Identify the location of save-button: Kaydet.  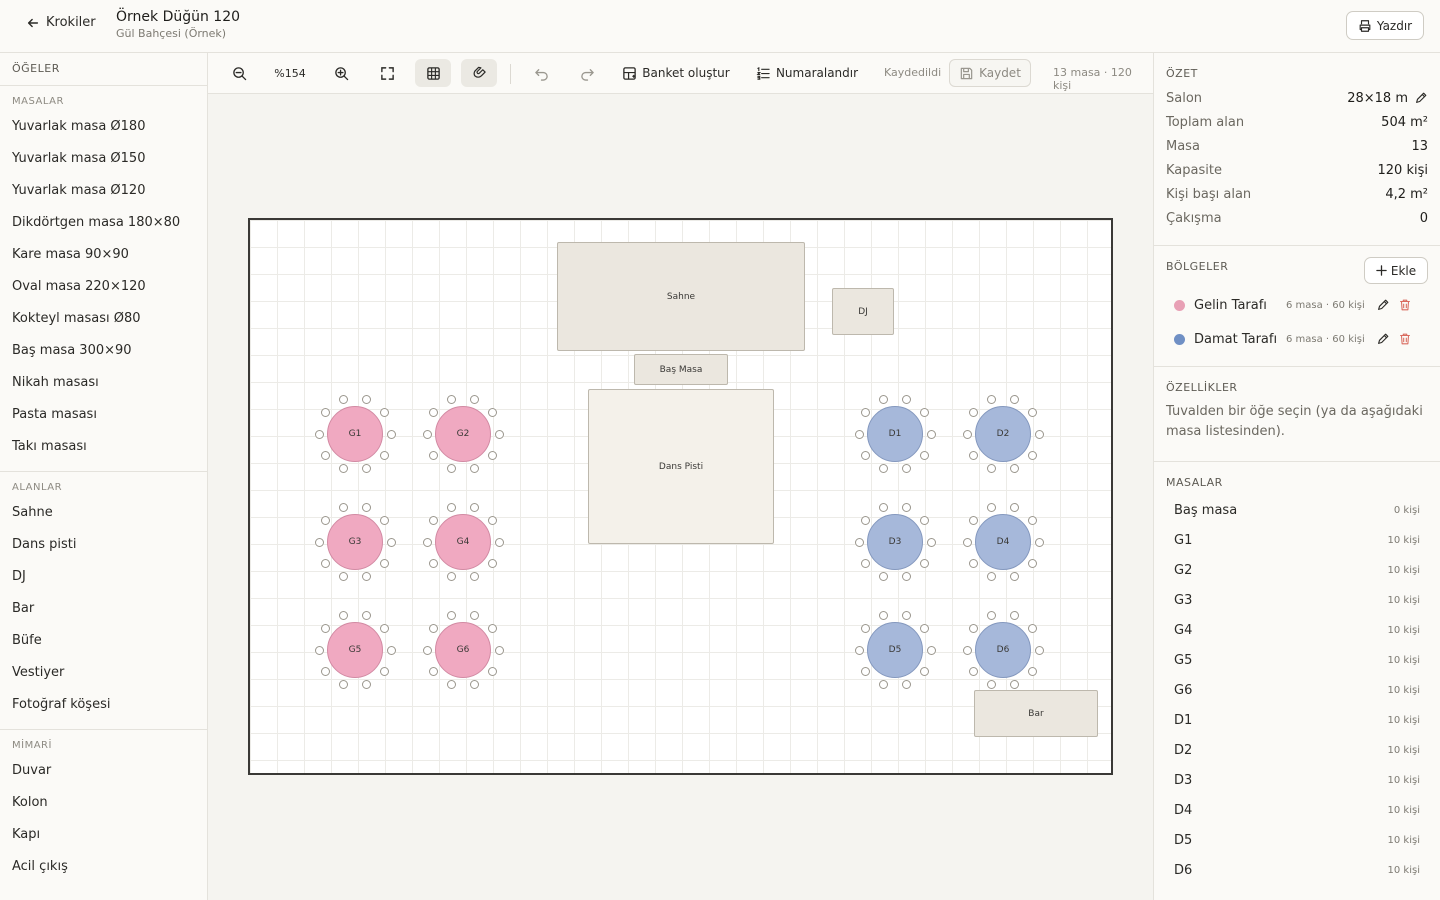
(990, 73).